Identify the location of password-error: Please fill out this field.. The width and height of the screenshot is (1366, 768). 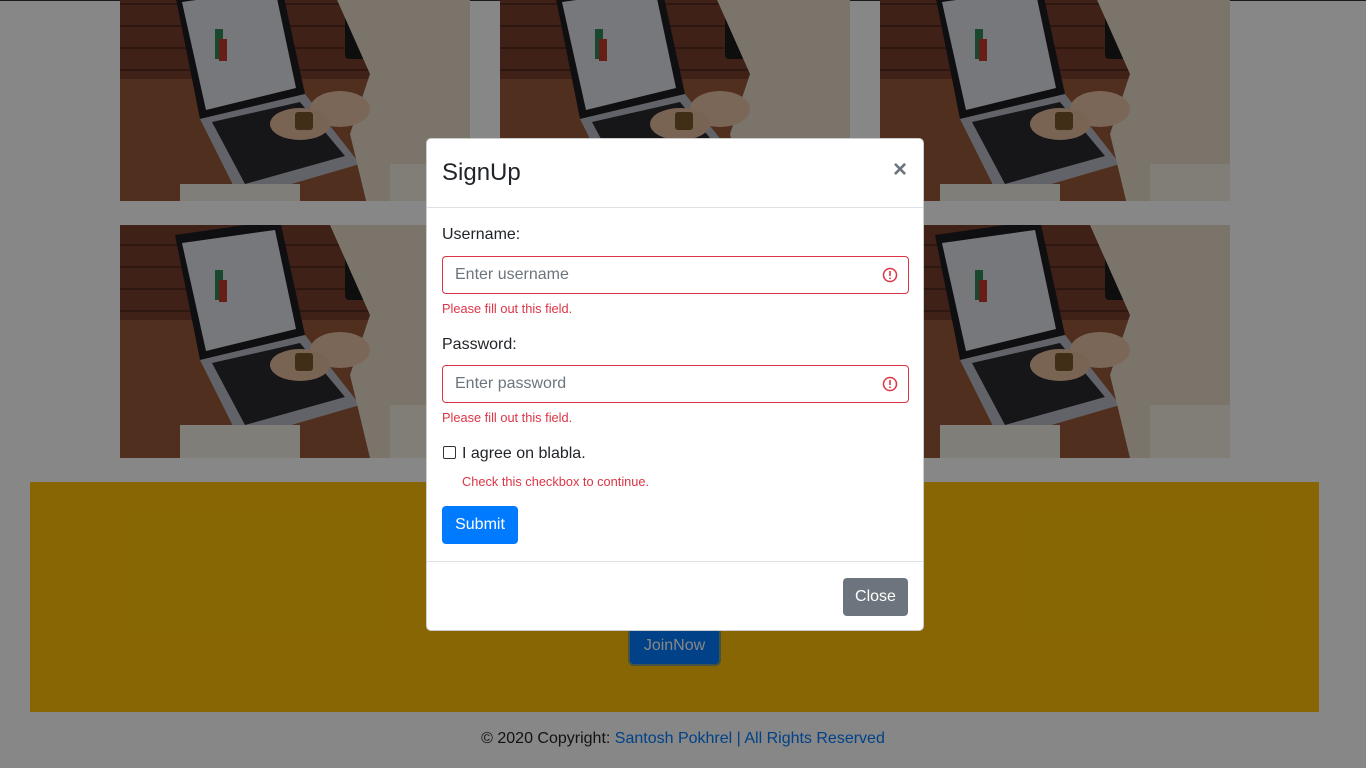
(507, 417).